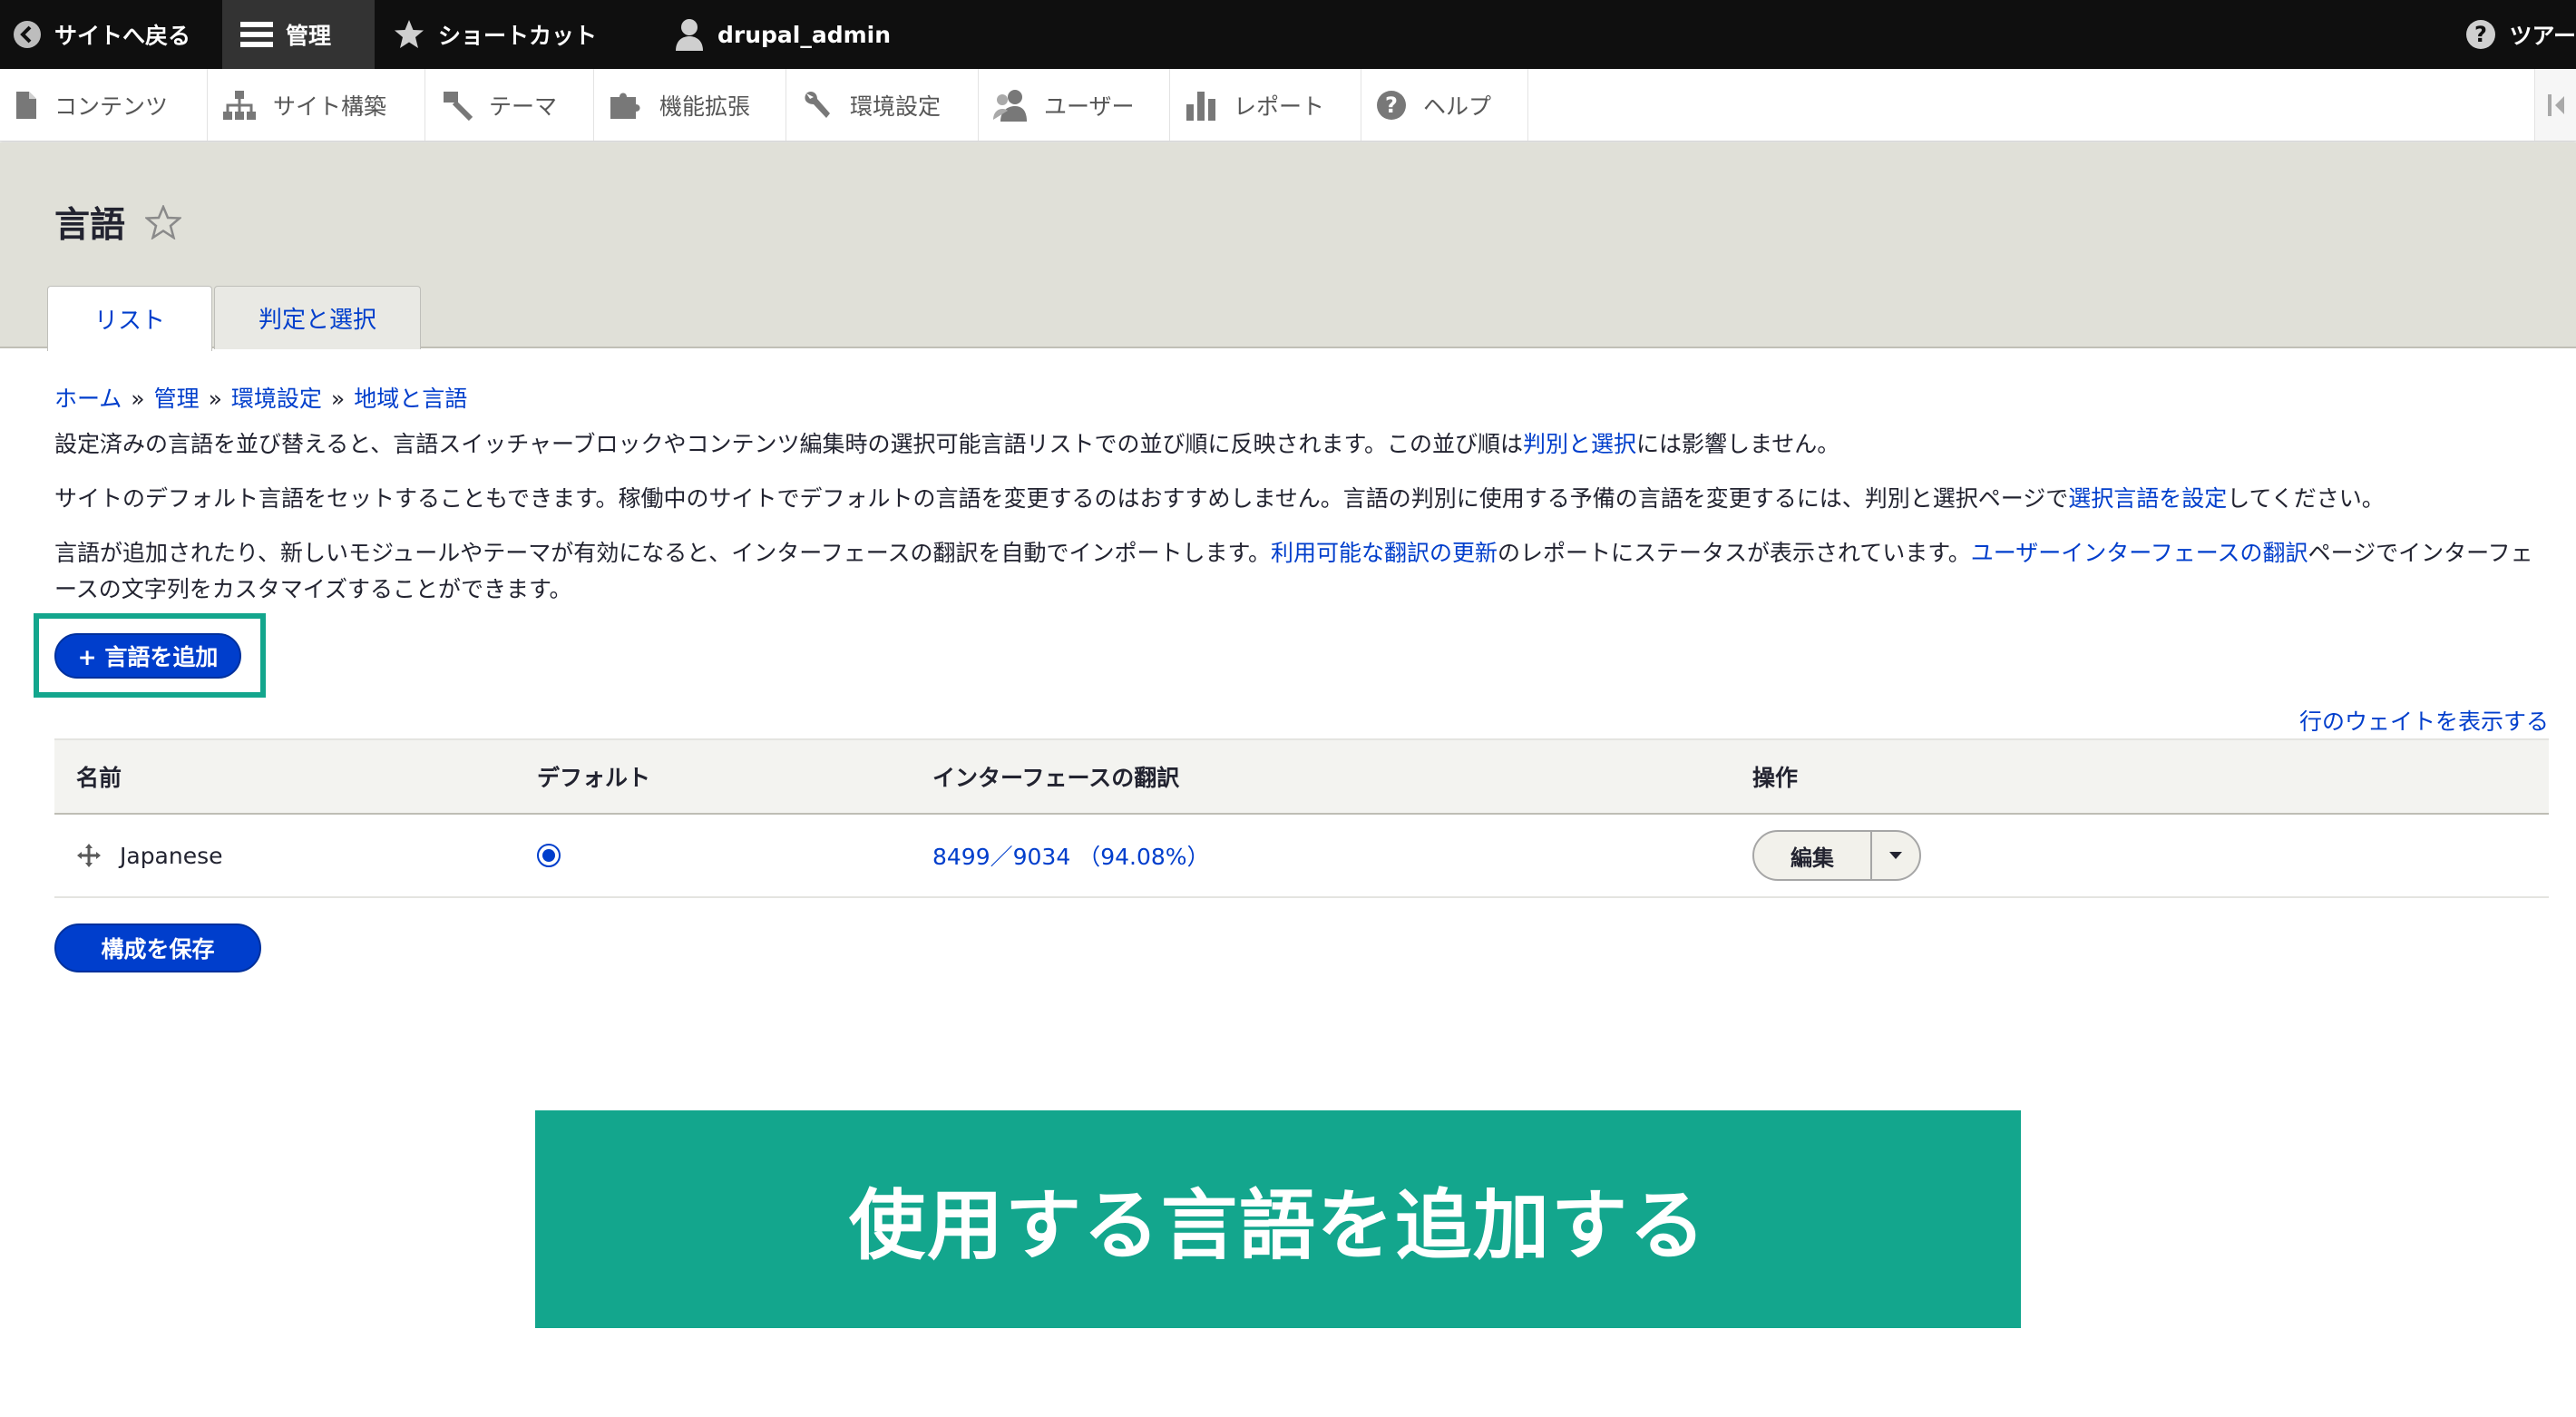  What do you see at coordinates (896, 106) in the screenshot?
I see `tray-item-label: 環境設定` at bounding box center [896, 106].